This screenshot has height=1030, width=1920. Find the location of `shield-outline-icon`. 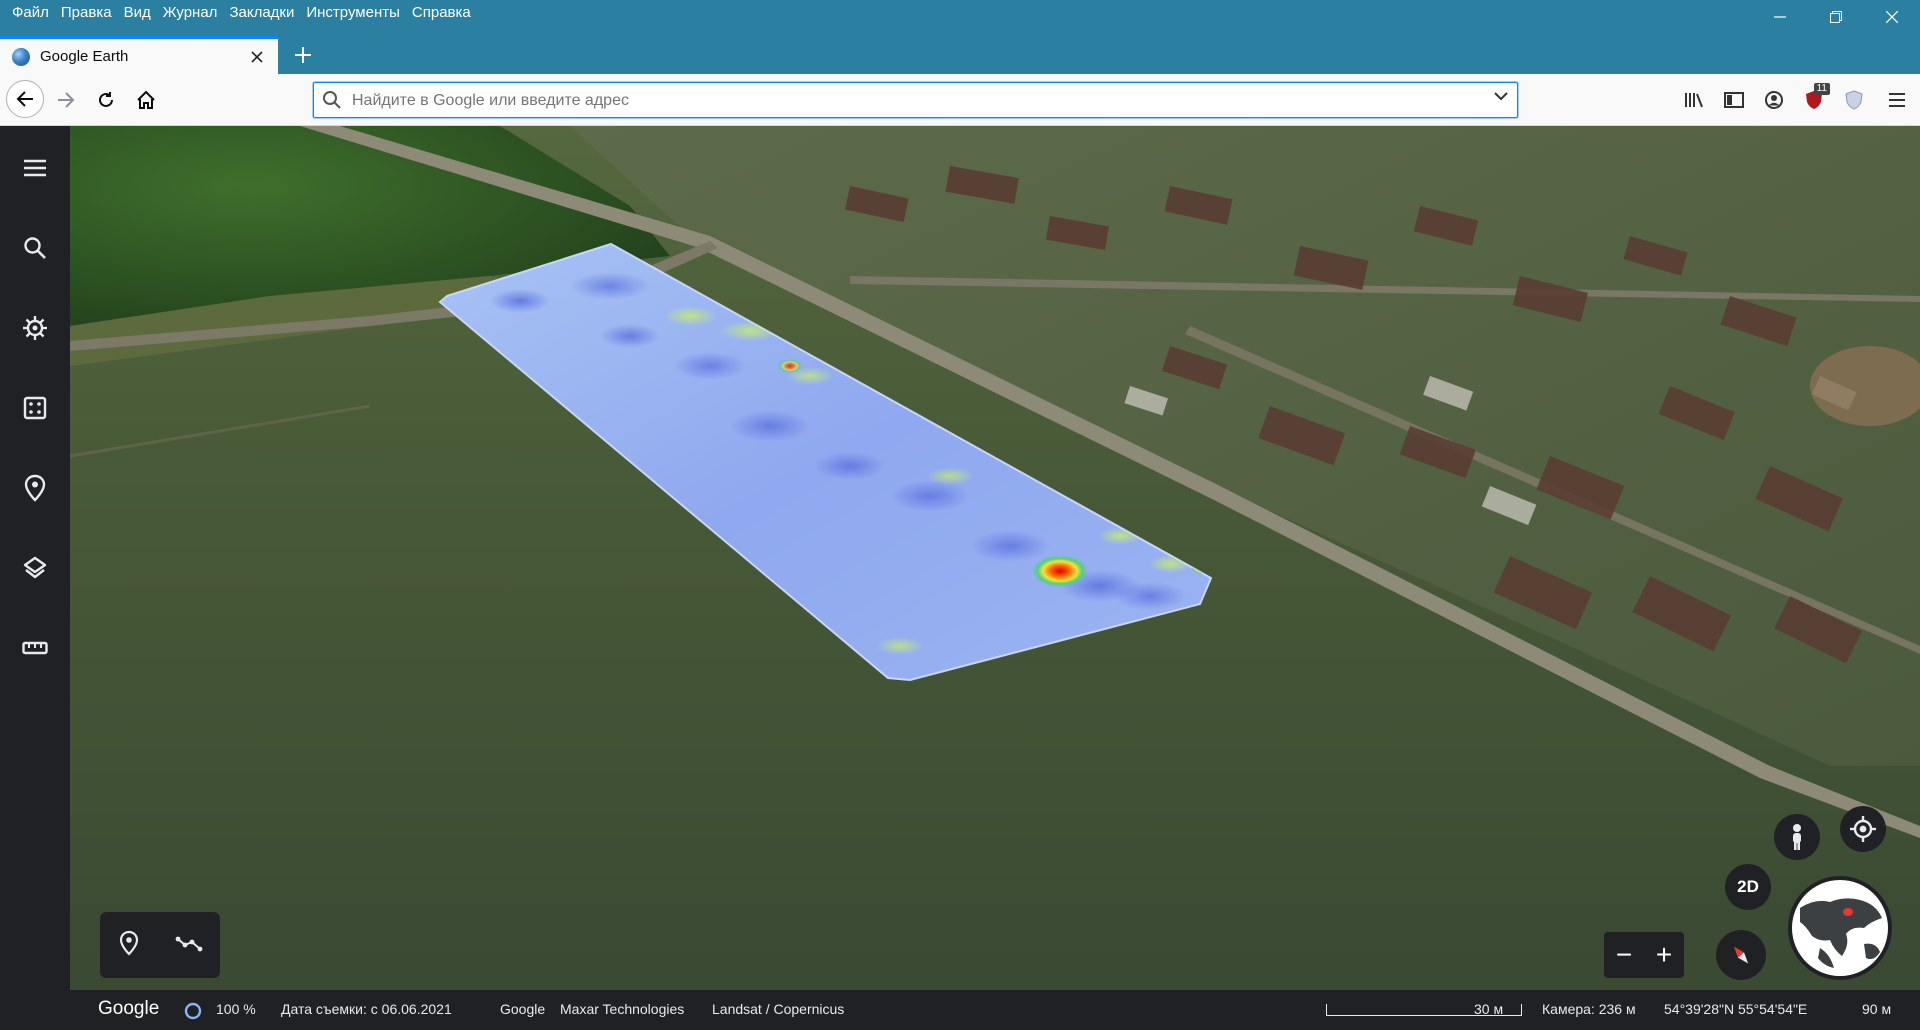

shield-outline-icon is located at coordinates (1854, 100).